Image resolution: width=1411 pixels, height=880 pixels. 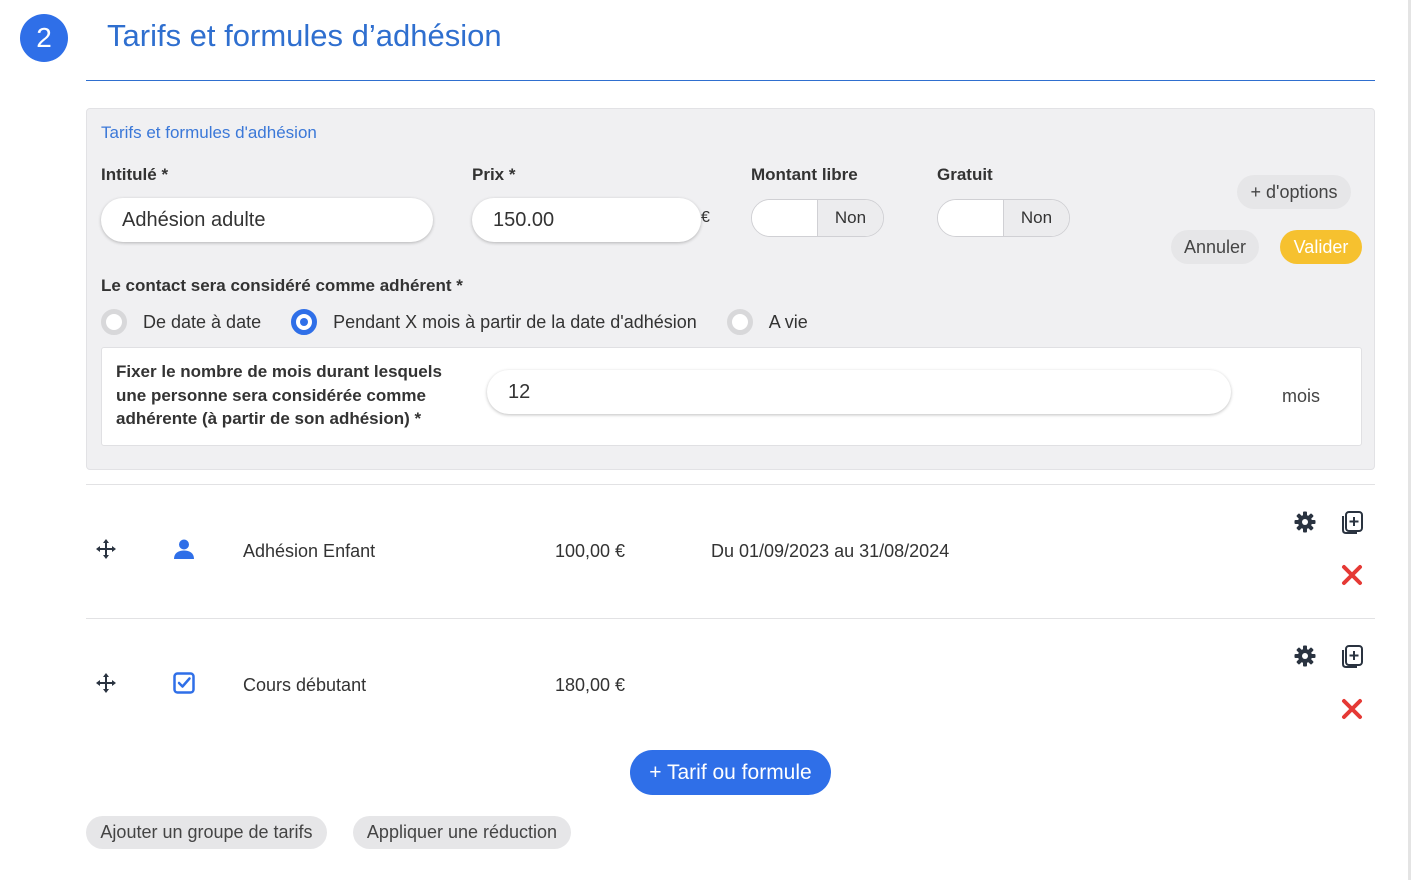 I want to click on tariff-period: Du 01/09/2023 au 31/08/2024, so click(x=830, y=551).